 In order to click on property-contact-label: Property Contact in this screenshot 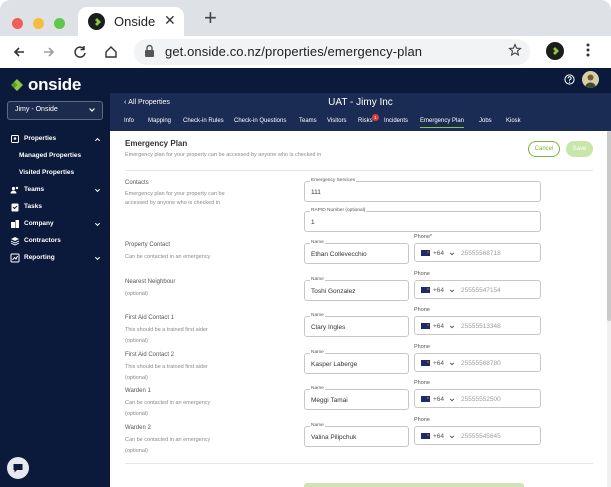, I will do `click(148, 245)`.